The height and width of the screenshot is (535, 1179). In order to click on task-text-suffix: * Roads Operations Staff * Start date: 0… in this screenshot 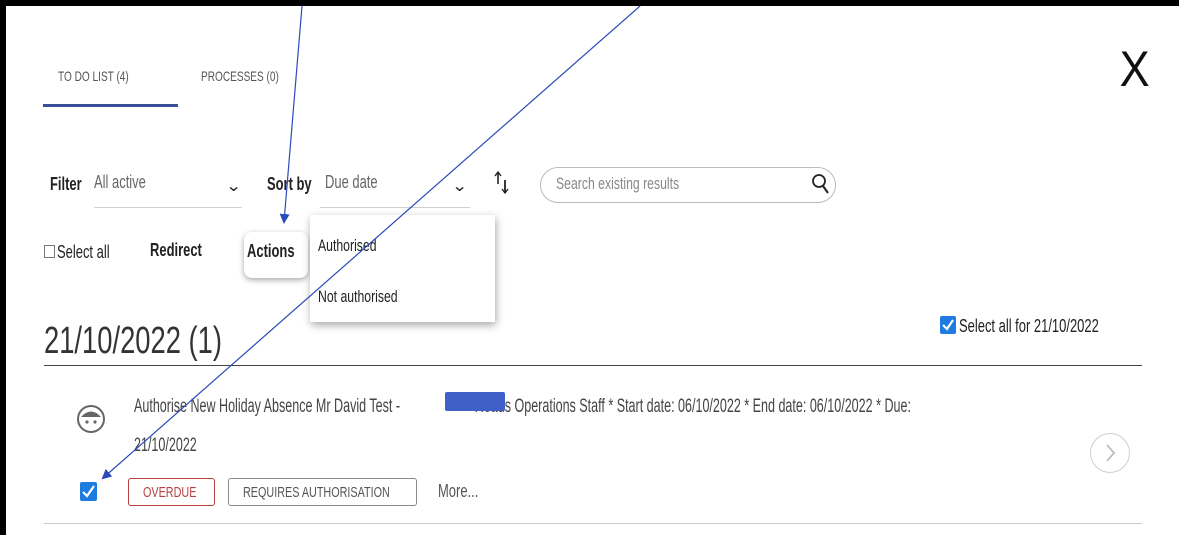, I will do `click(686, 406)`.